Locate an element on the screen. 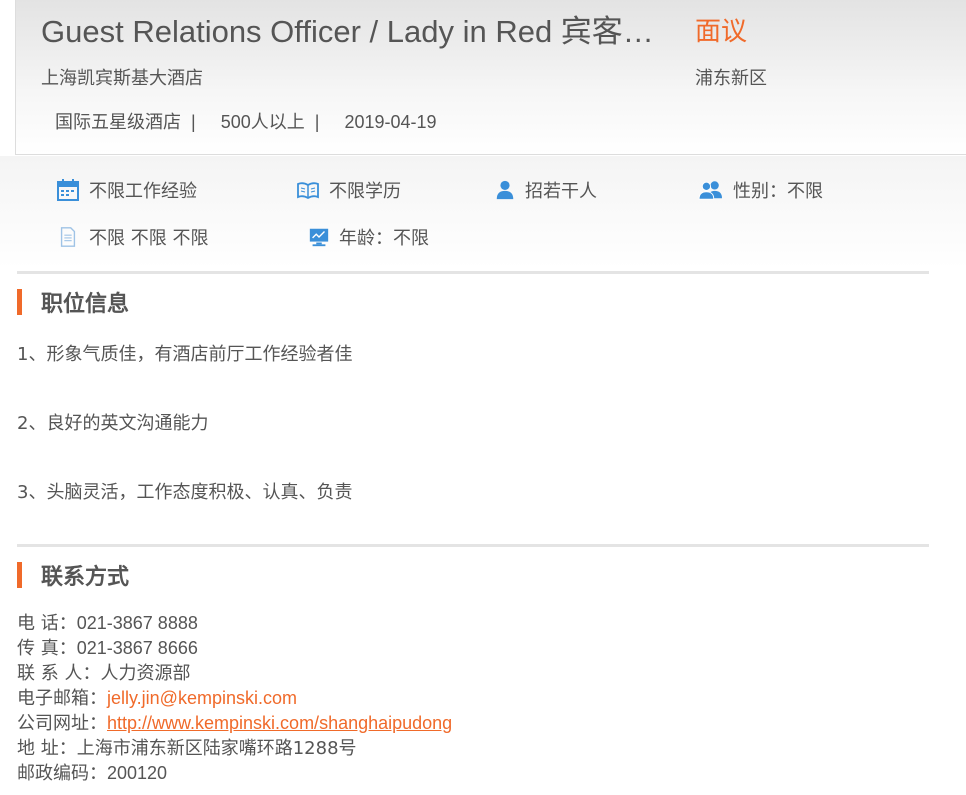  website-link: http://www.kempinski.com/shanghaipudong is located at coordinates (279, 723).